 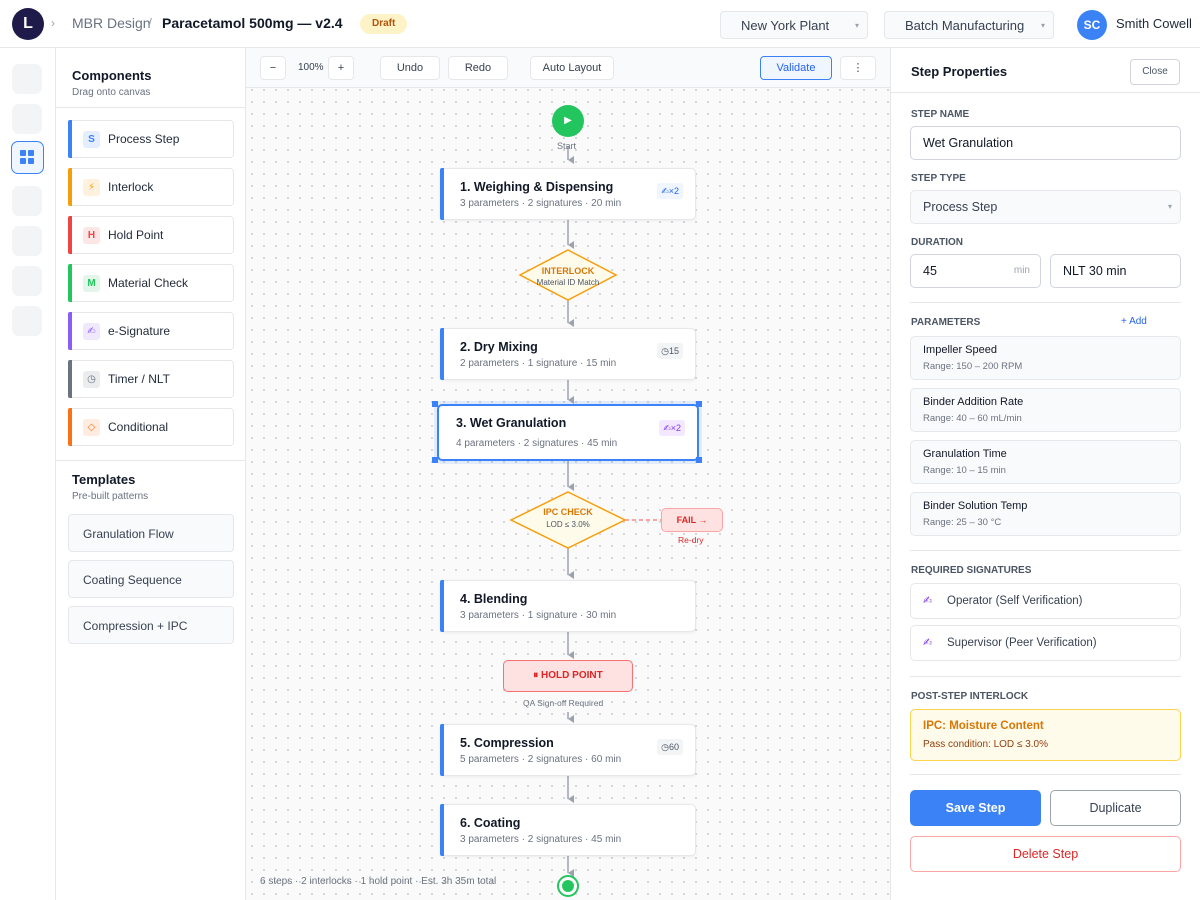 I want to click on properties-header: Step Properties Close, so click(x=1045, y=70).